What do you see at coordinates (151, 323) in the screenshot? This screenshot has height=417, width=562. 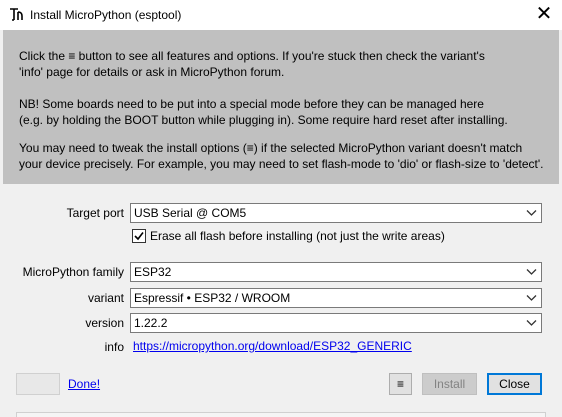 I see `version-value: 1.22.2` at bounding box center [151, 323].